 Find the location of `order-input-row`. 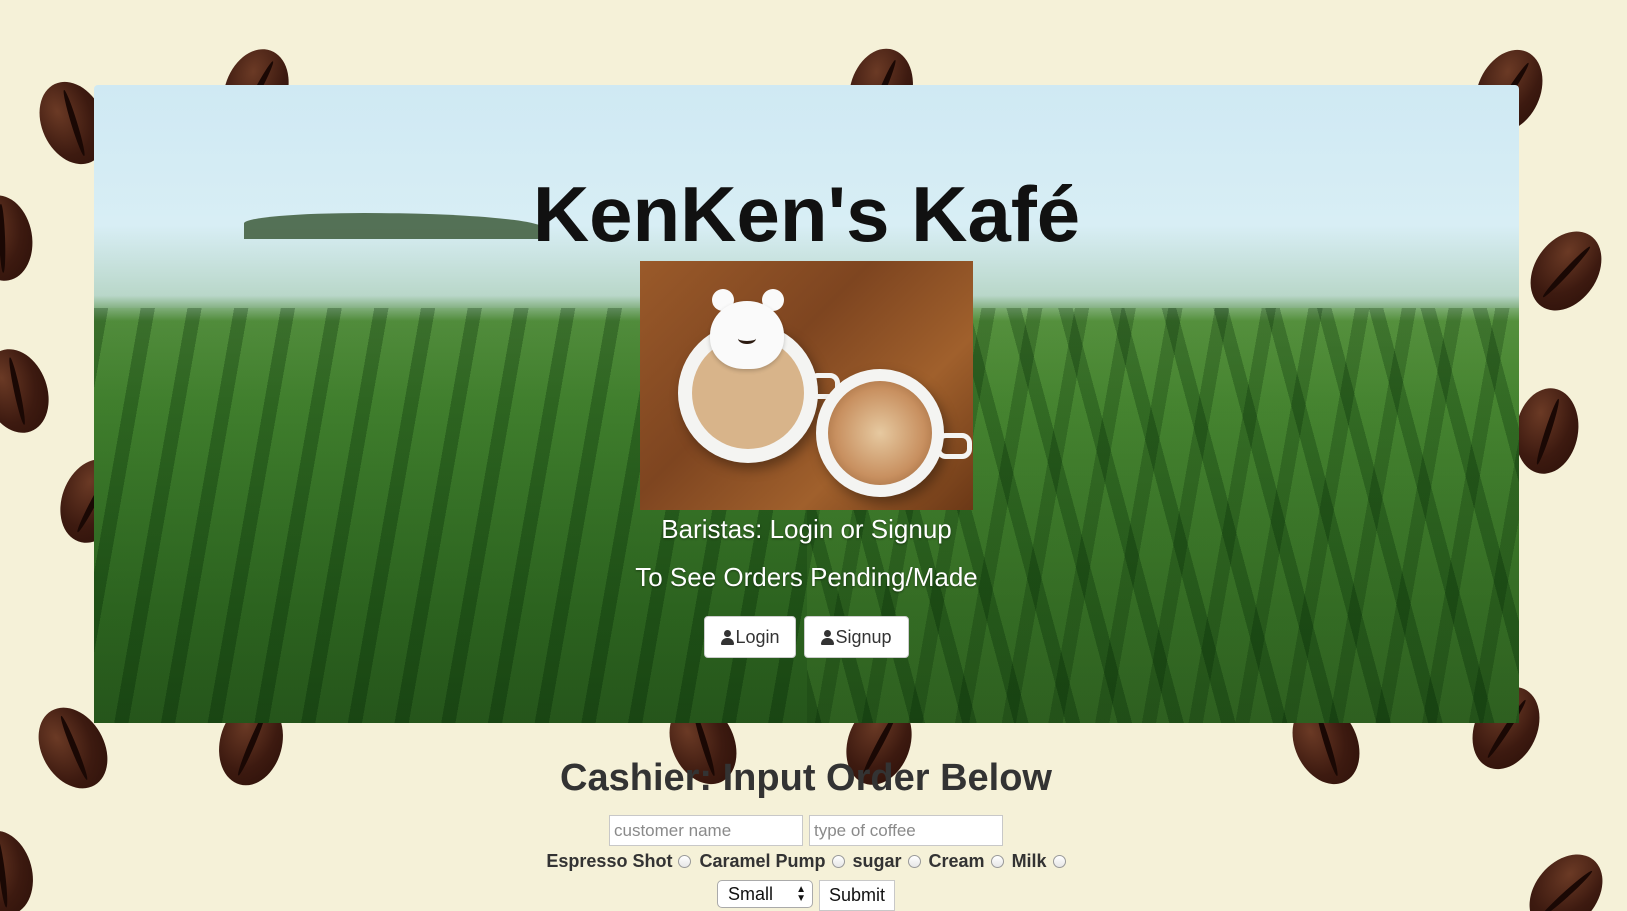

order-input-row is located at coordinates (806, 830).